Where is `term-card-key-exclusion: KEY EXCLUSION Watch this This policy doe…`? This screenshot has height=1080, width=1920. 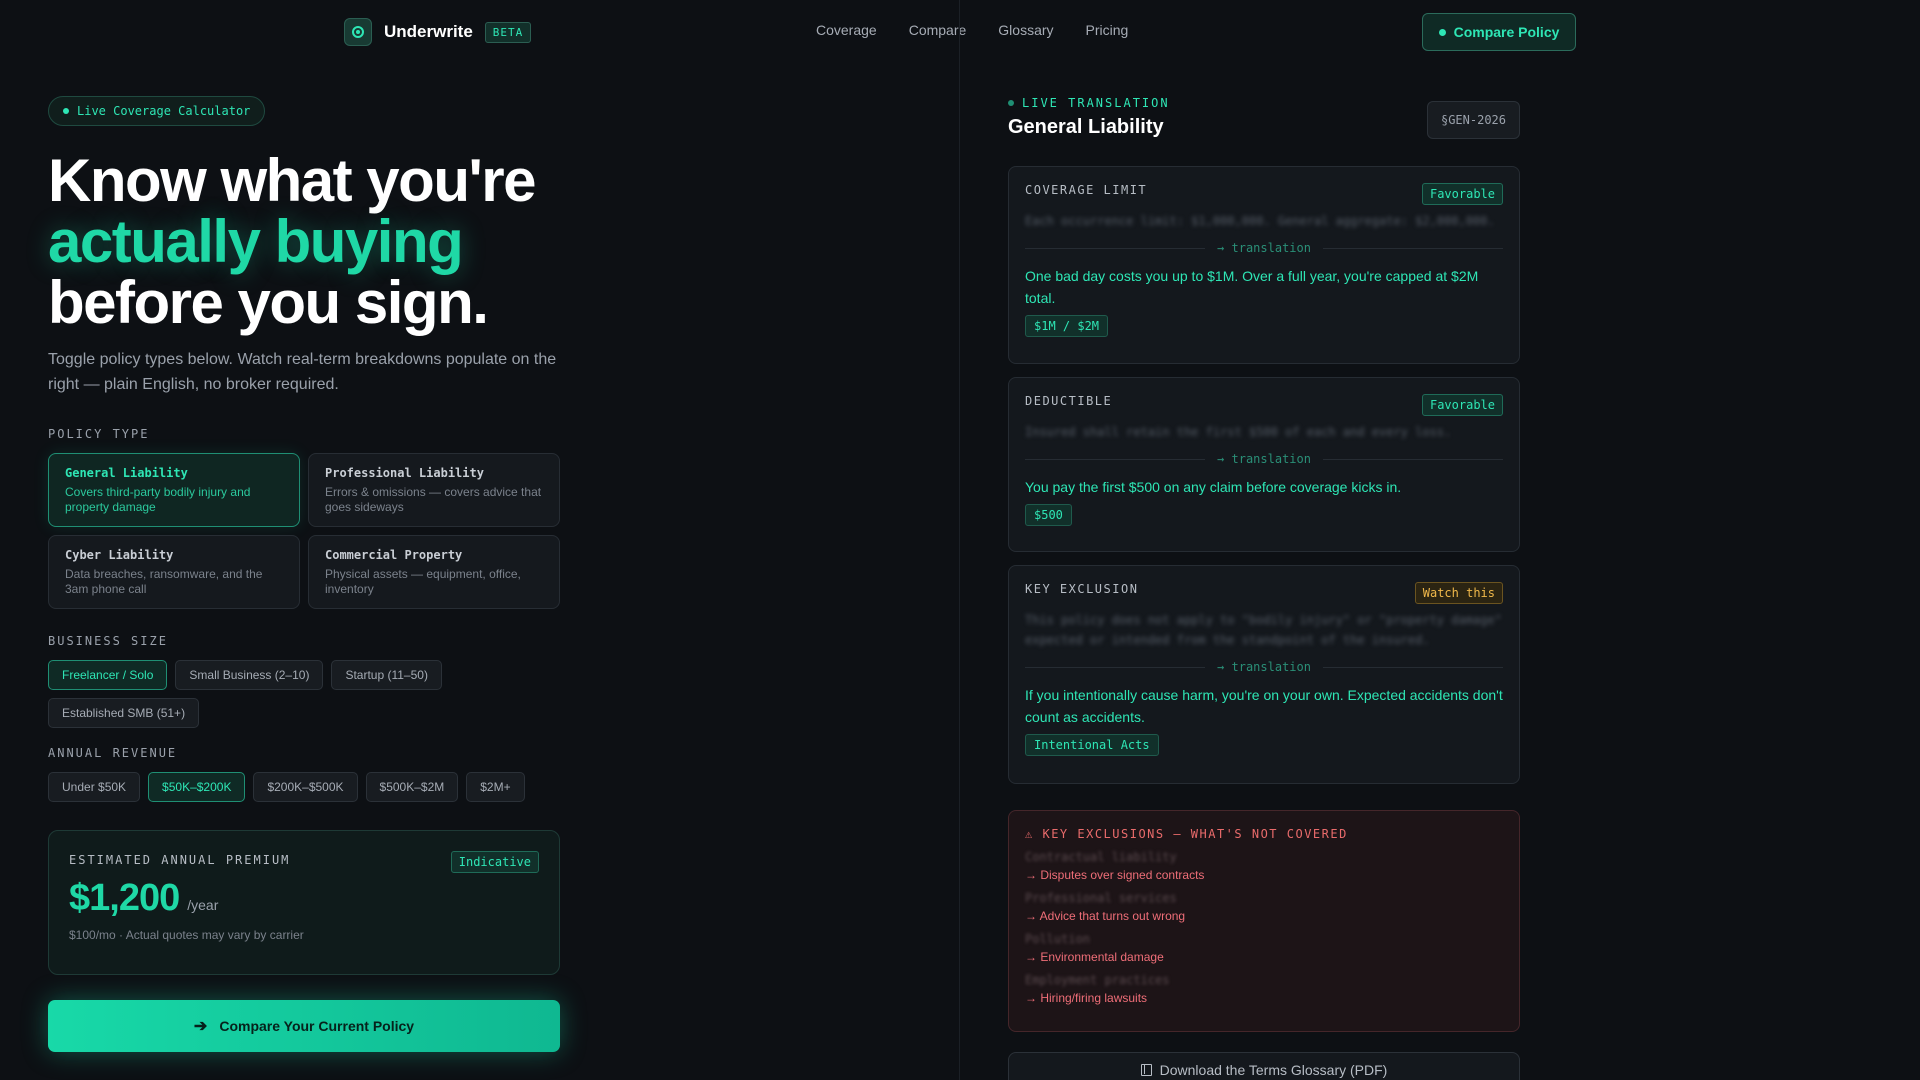
term-card-key-exclusion: KEY EXCLUSION Watch this This policy doe… is located at coordinates (1264, 674).